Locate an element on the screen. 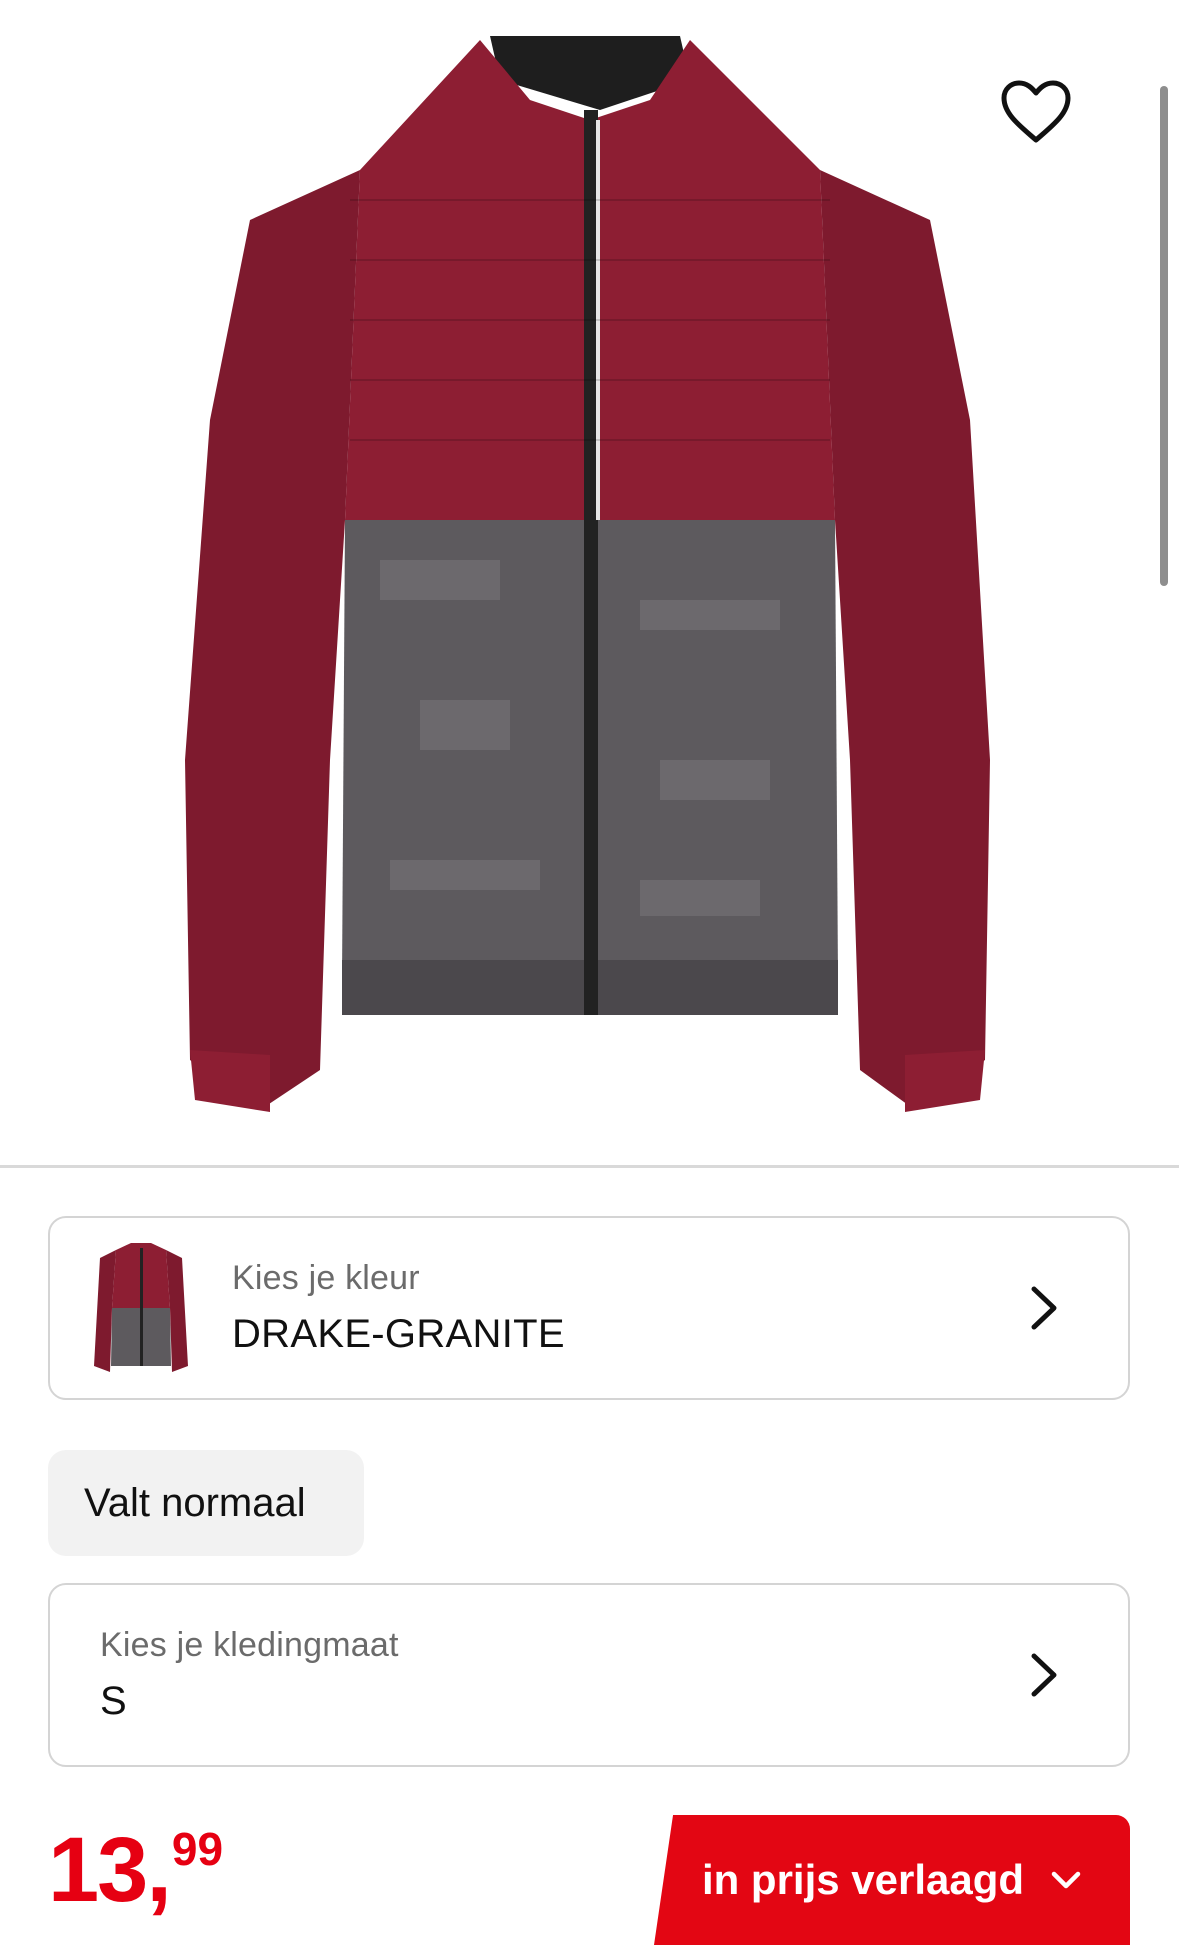  favorite-button is located at coordinates (1048, 128).